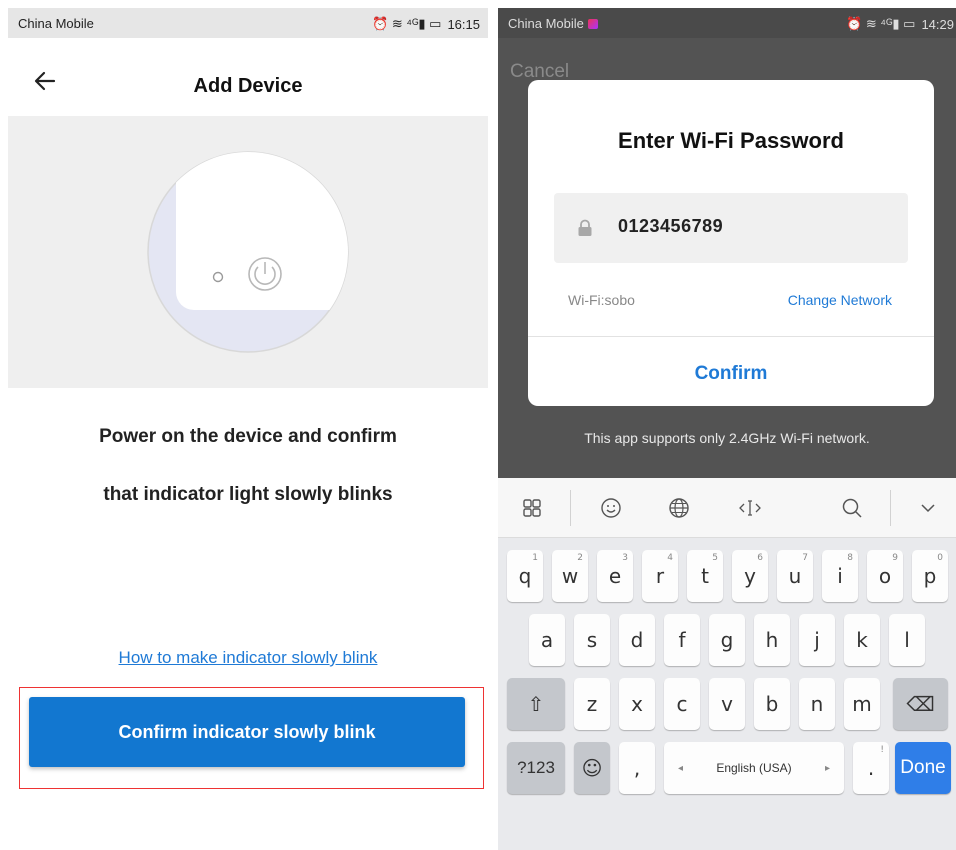  I want to click on help-link: How to make indicator slowly blink, so click(248, 658).